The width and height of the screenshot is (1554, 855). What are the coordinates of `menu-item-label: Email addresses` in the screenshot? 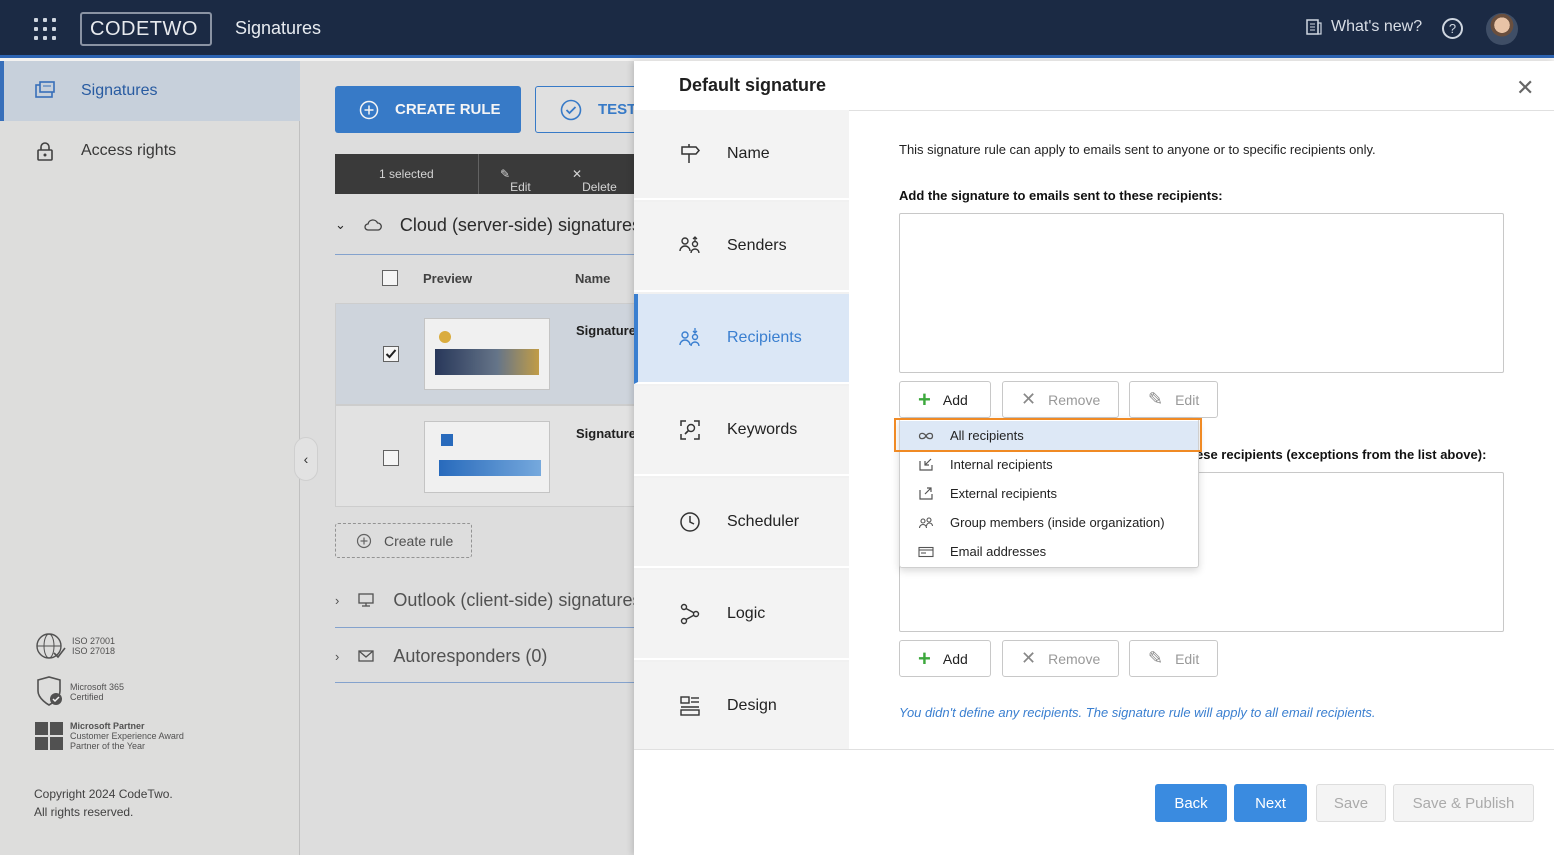 It's located at (998, 551).